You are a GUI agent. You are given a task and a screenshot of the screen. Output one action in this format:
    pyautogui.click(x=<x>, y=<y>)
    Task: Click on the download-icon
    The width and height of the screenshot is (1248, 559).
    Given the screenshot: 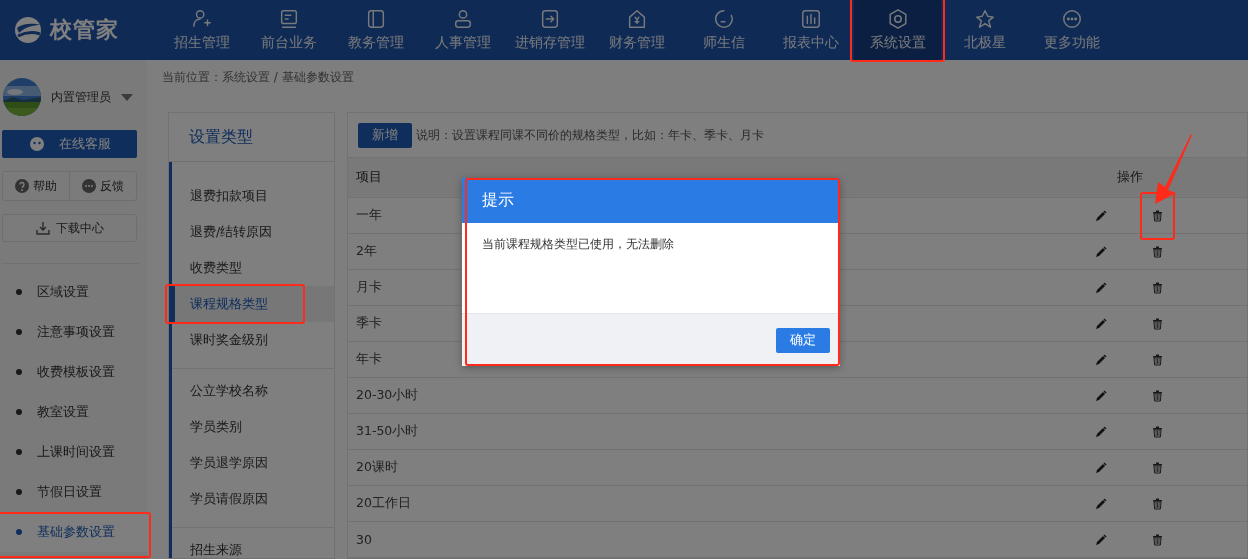 What is the action you would take?
    pyautogui.click(x=42, y=228)
    